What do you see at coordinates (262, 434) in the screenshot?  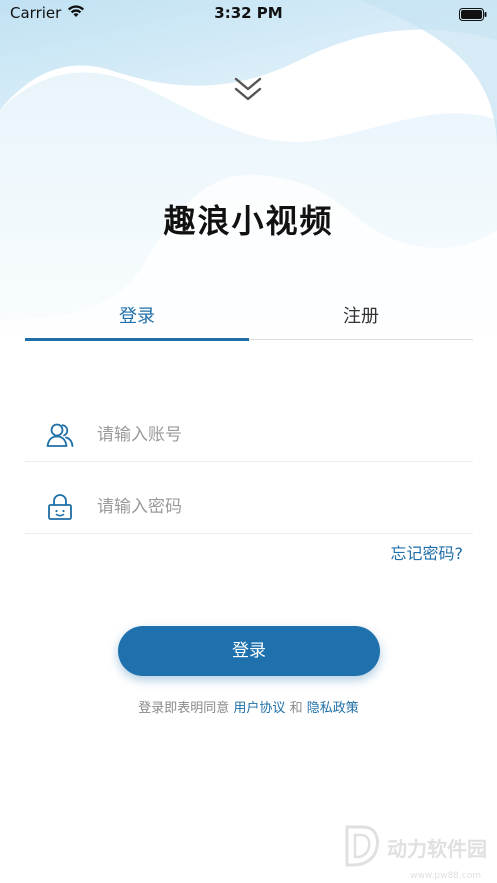 I see `account-input` at bounding box center [262, 434].